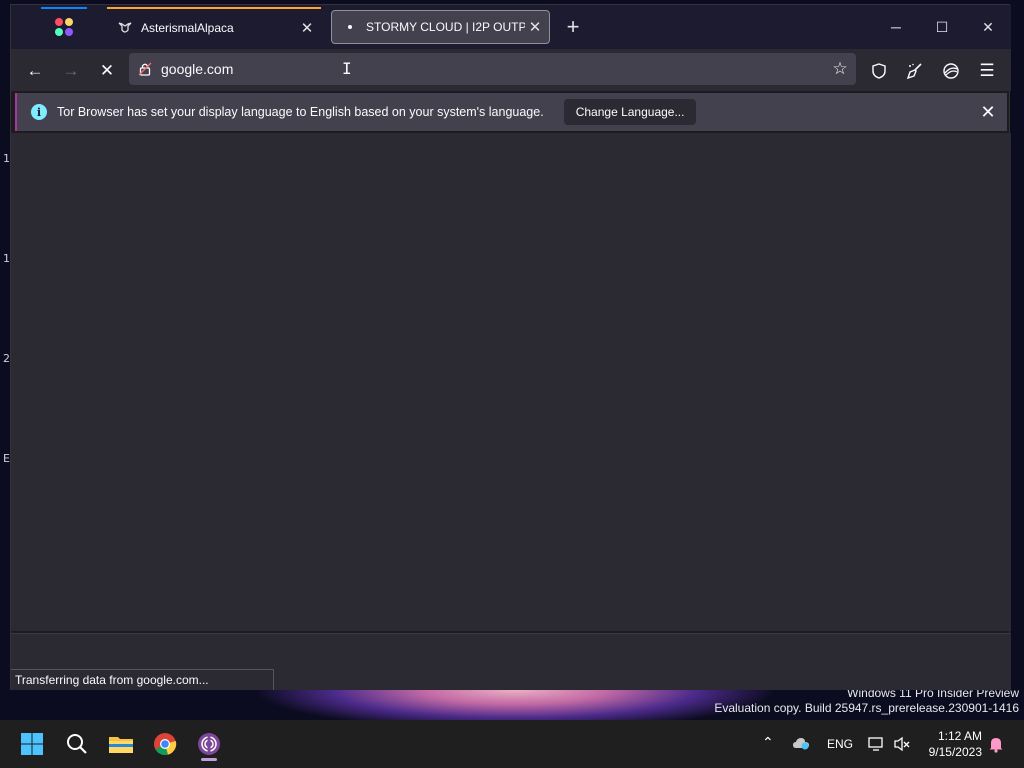 The image size is (1024, 768). Describe the element at coordinates (492, 69) in the screenshot. I see `url-bar: google.com I ☆` at that location.